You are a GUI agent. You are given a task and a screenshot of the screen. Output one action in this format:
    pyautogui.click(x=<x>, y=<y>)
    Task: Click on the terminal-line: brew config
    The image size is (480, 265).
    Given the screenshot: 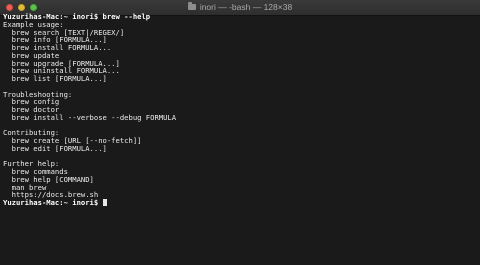 What is the action you would take?
    pyautogui.click(x=31, y=102)
    